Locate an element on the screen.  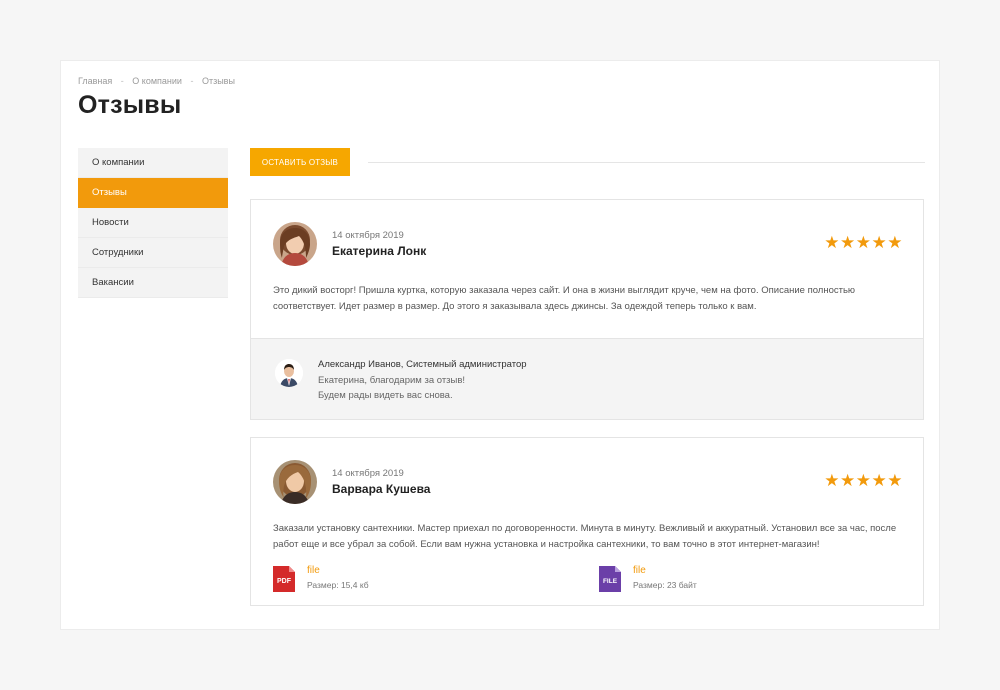
sidebar-item-news: Новости is located at coordinates (153, 223).